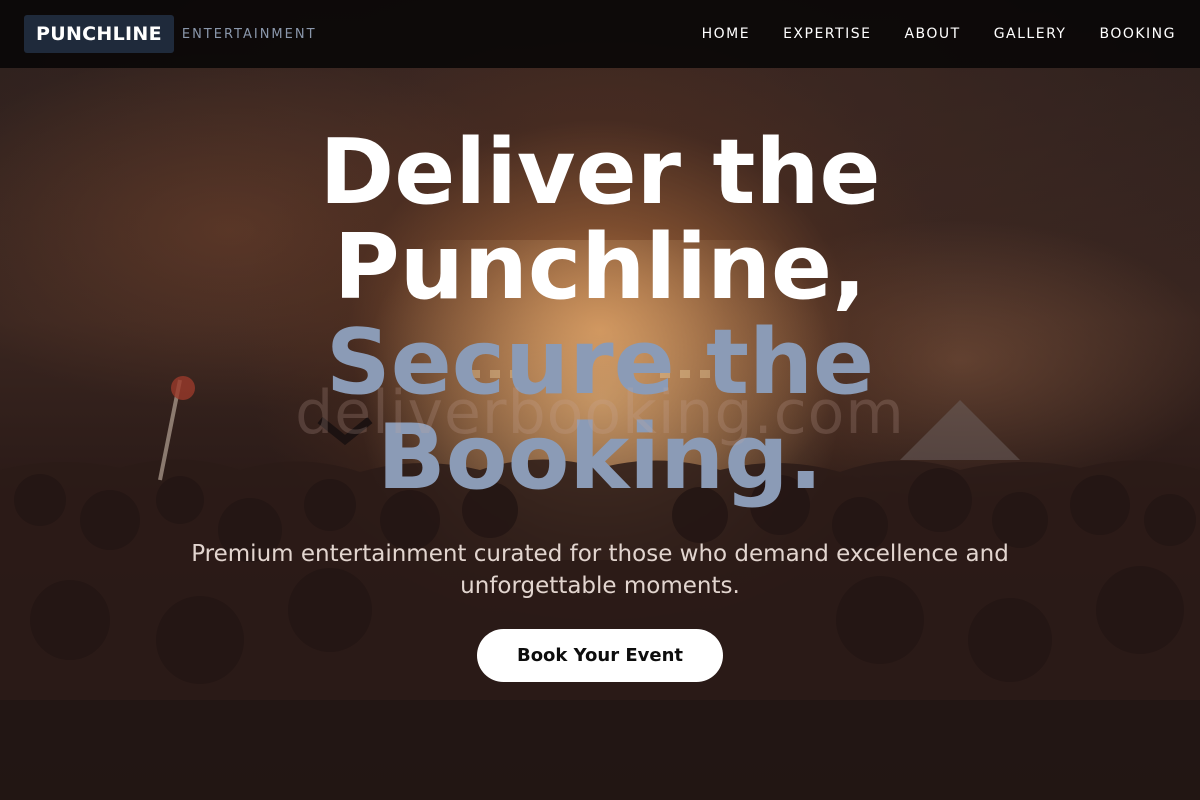 The image size is (1200, 800). I want to click on nav-gallery: GALLERY, so click(1030, 34).